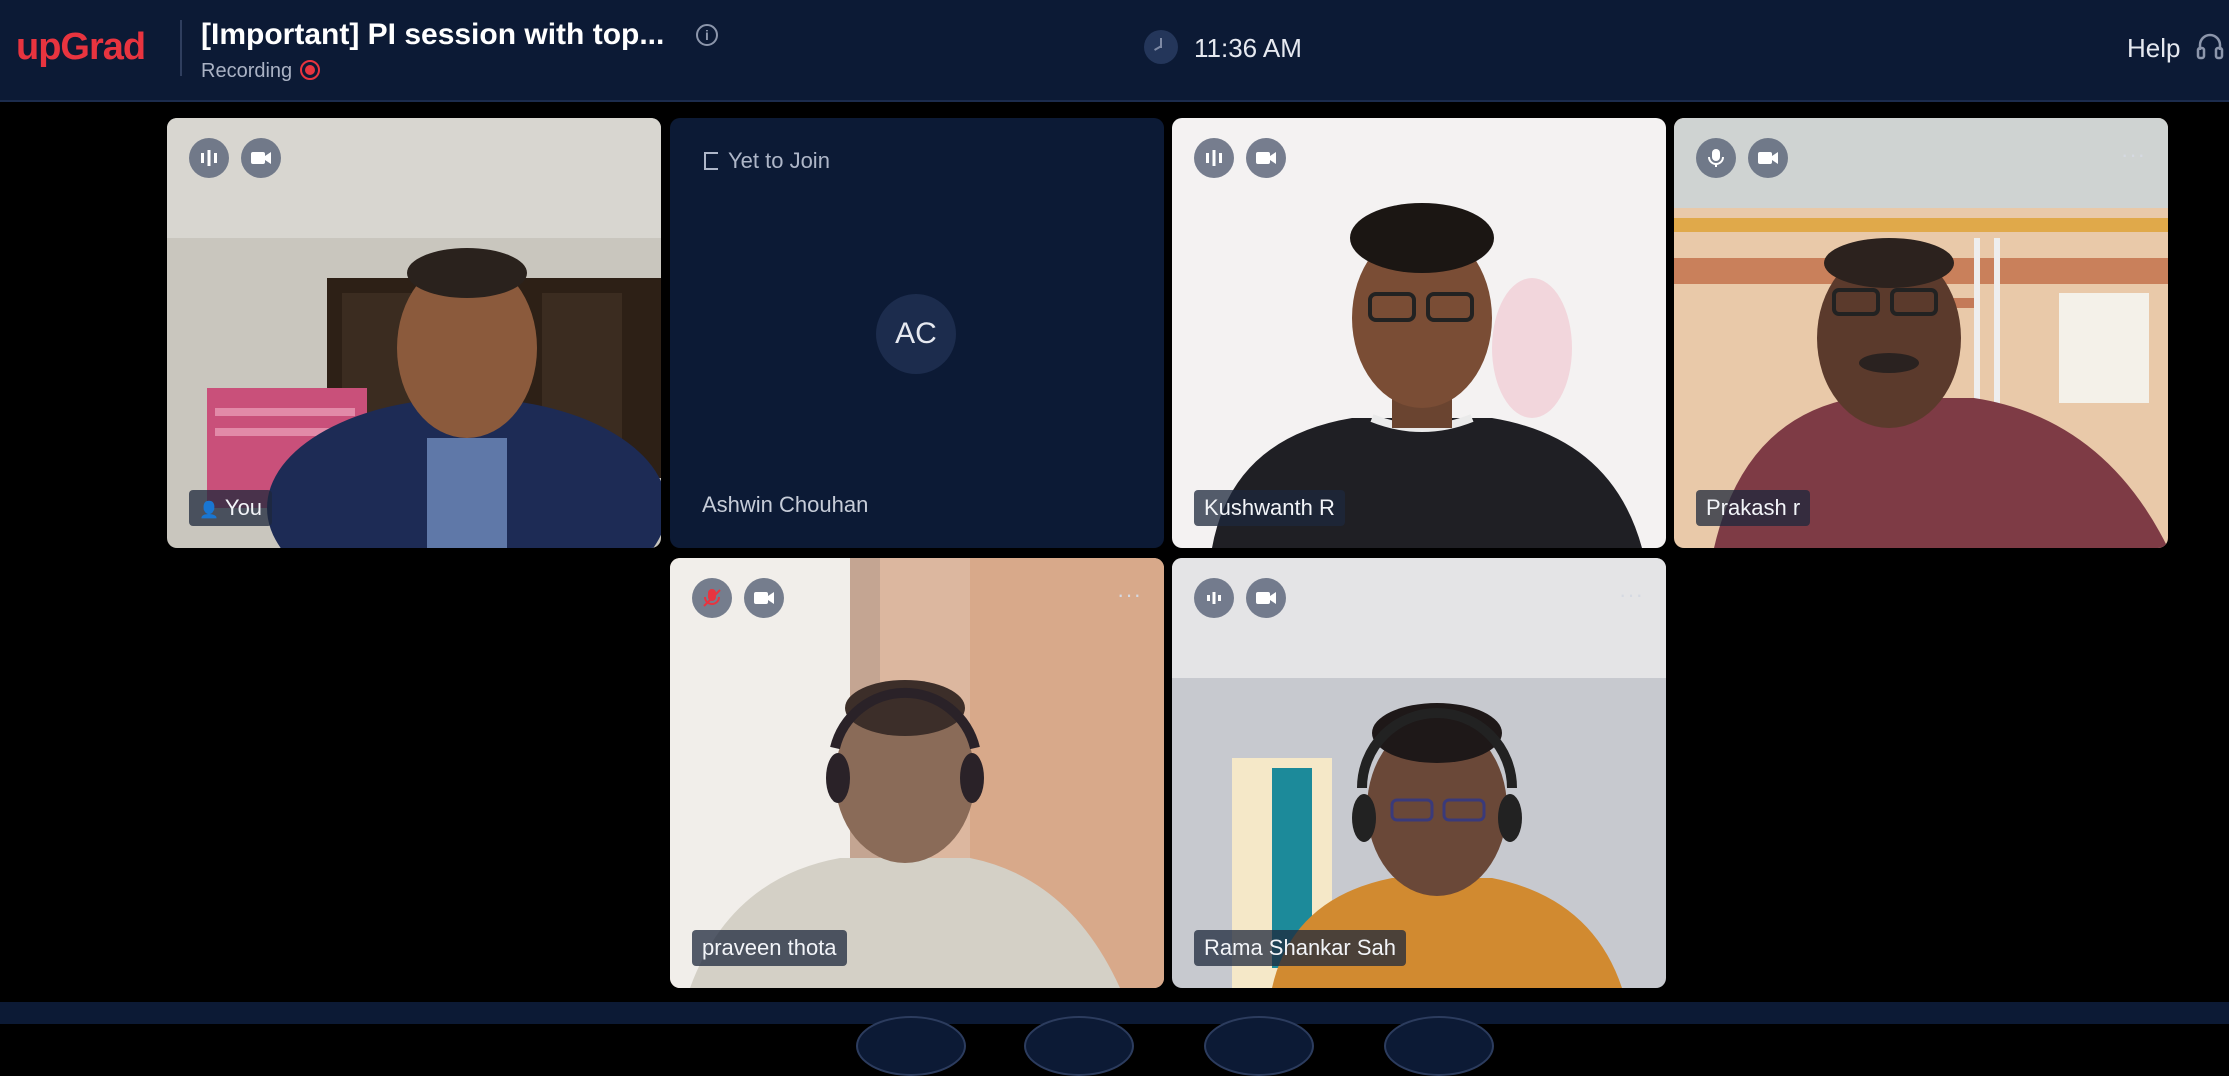 The width and height of the screenshot is (2229, 1076). I want to click on join-door-icon, so click(711, 161).